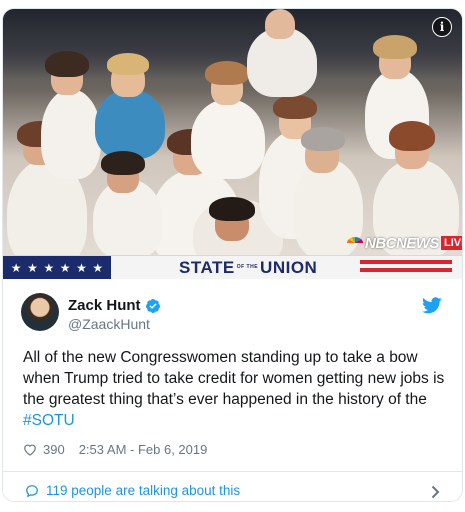 This screenshot has height=512, width=465. I want to click on info-icon: i, so click(442, 27).